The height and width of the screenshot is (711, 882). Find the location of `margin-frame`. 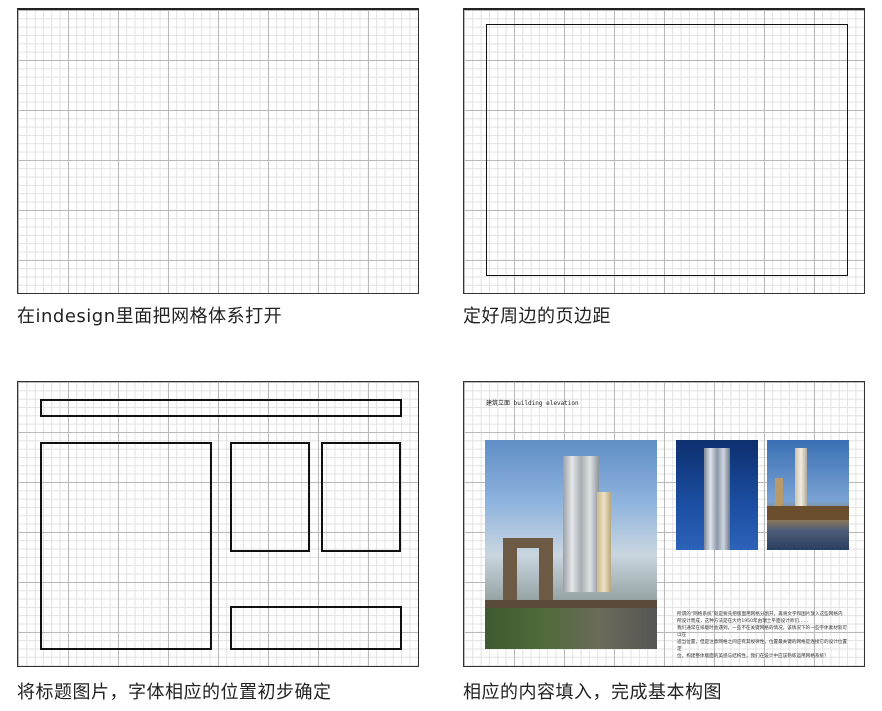

margin-frame is located at coordinates (667, 150).